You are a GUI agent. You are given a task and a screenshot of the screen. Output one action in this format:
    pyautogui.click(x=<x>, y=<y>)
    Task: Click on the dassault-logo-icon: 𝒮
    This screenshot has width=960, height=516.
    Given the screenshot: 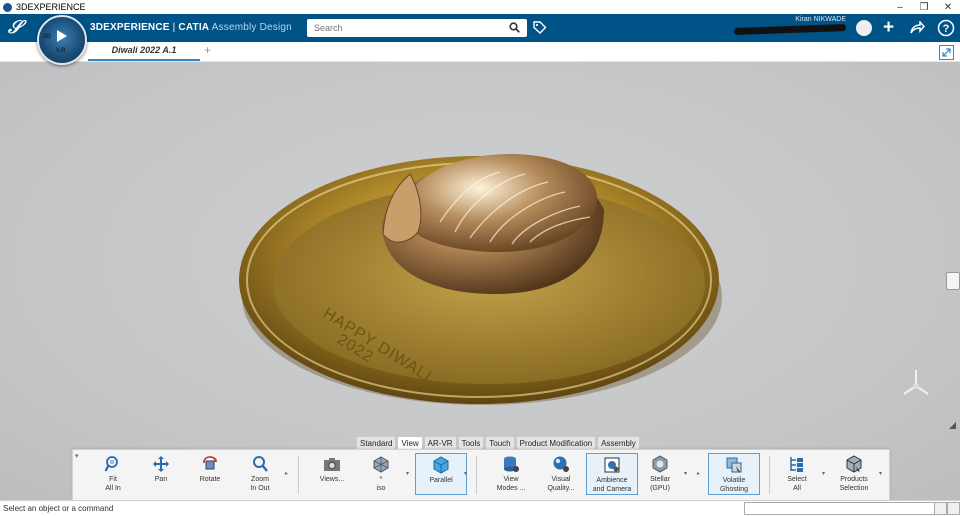 What is the action you would take?
    pyautogui.click(x=15, y=27)
    